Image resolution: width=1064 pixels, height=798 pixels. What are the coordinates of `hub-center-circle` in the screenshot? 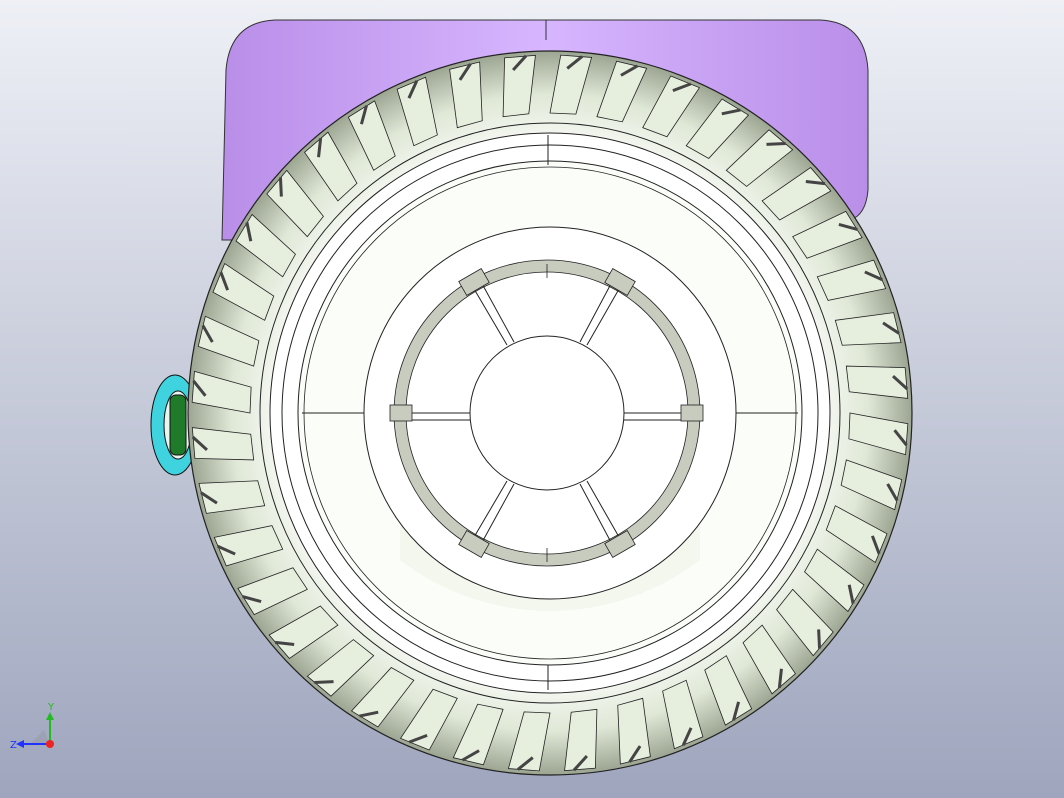 It's located at (547, 413).